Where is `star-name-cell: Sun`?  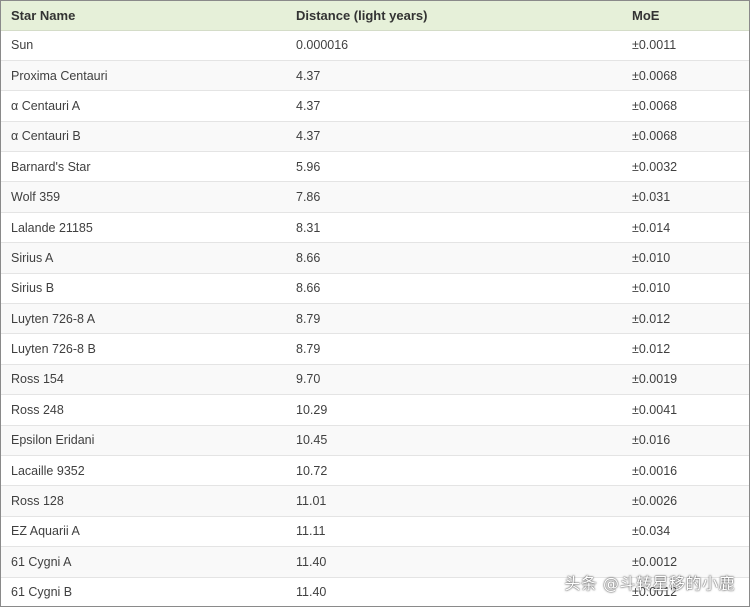
star-name-cell: Sun is located at coordinates (143, 45).